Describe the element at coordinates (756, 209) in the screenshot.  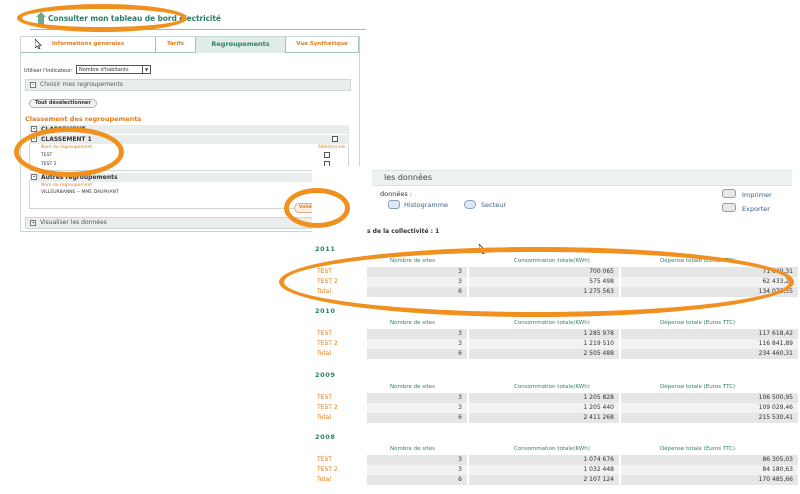
I see `export-button: Exporter` at that location.